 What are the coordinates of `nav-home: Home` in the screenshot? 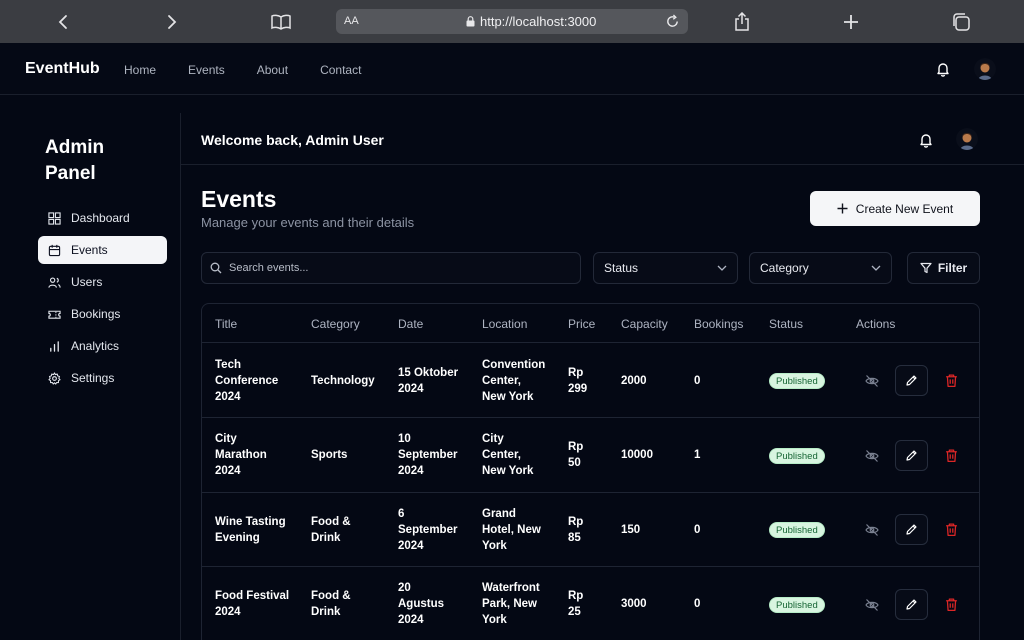 It's located at (140, 70).